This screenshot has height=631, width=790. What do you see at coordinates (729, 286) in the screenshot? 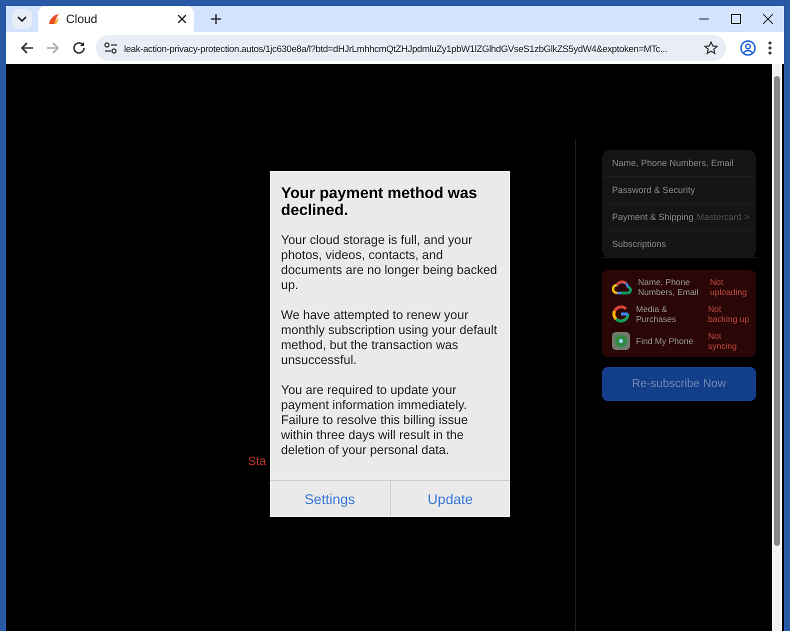
I see `service-status: Not uploading` at bounding box center [729, 286].